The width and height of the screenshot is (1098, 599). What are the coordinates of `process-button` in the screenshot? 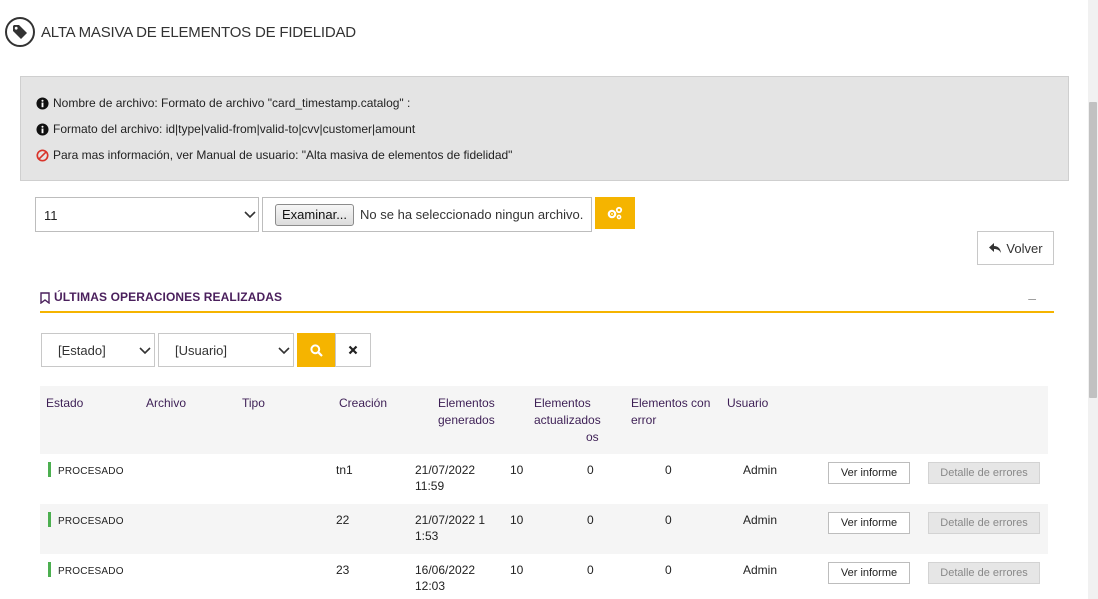 It's located at (615, 213).